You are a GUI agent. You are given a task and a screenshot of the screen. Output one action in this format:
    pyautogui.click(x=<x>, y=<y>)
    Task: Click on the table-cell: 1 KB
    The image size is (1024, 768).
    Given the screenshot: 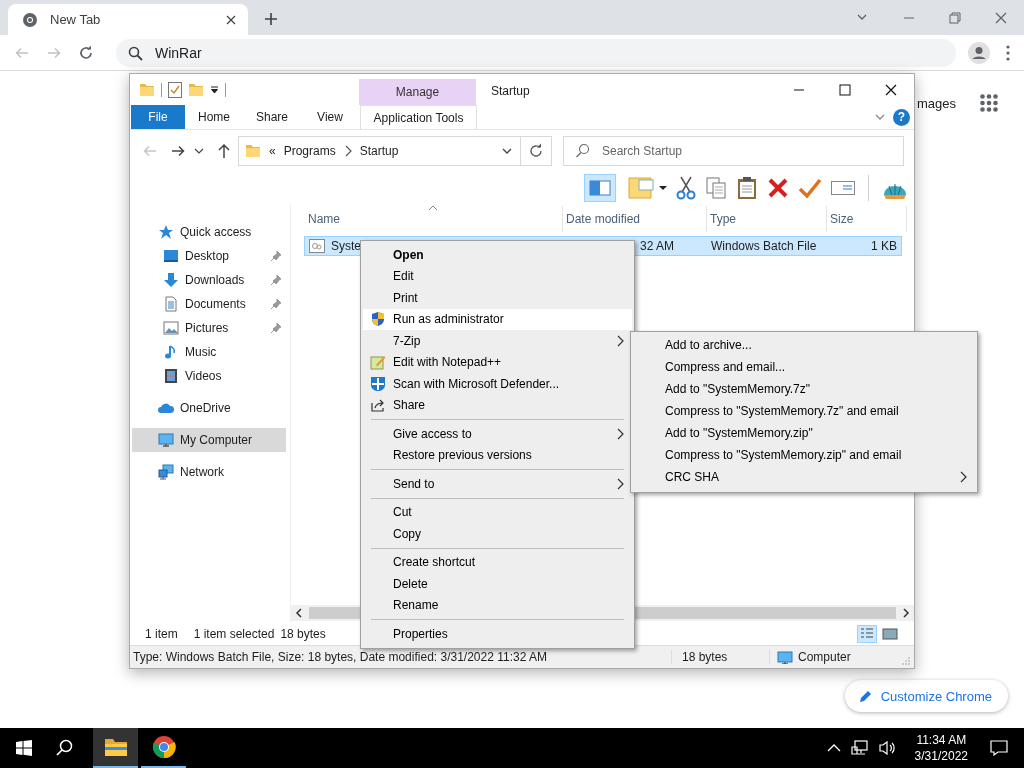 What is the action you would take?
    pyautogui.click(x=884, y=246)
    